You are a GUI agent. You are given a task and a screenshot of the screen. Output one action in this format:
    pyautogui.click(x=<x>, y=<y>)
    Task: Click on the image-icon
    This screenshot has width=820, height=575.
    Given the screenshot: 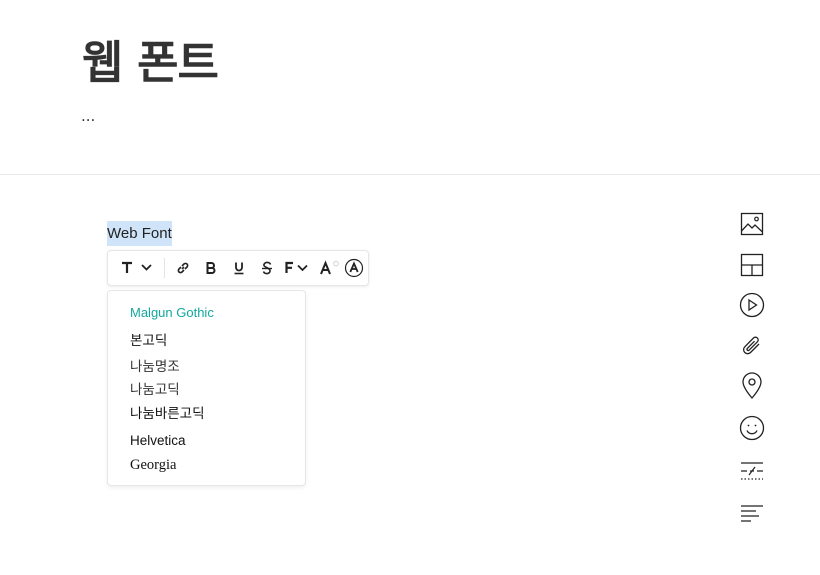 What is the action you would take?
    pyautogui.click(x=752, y=226)
    